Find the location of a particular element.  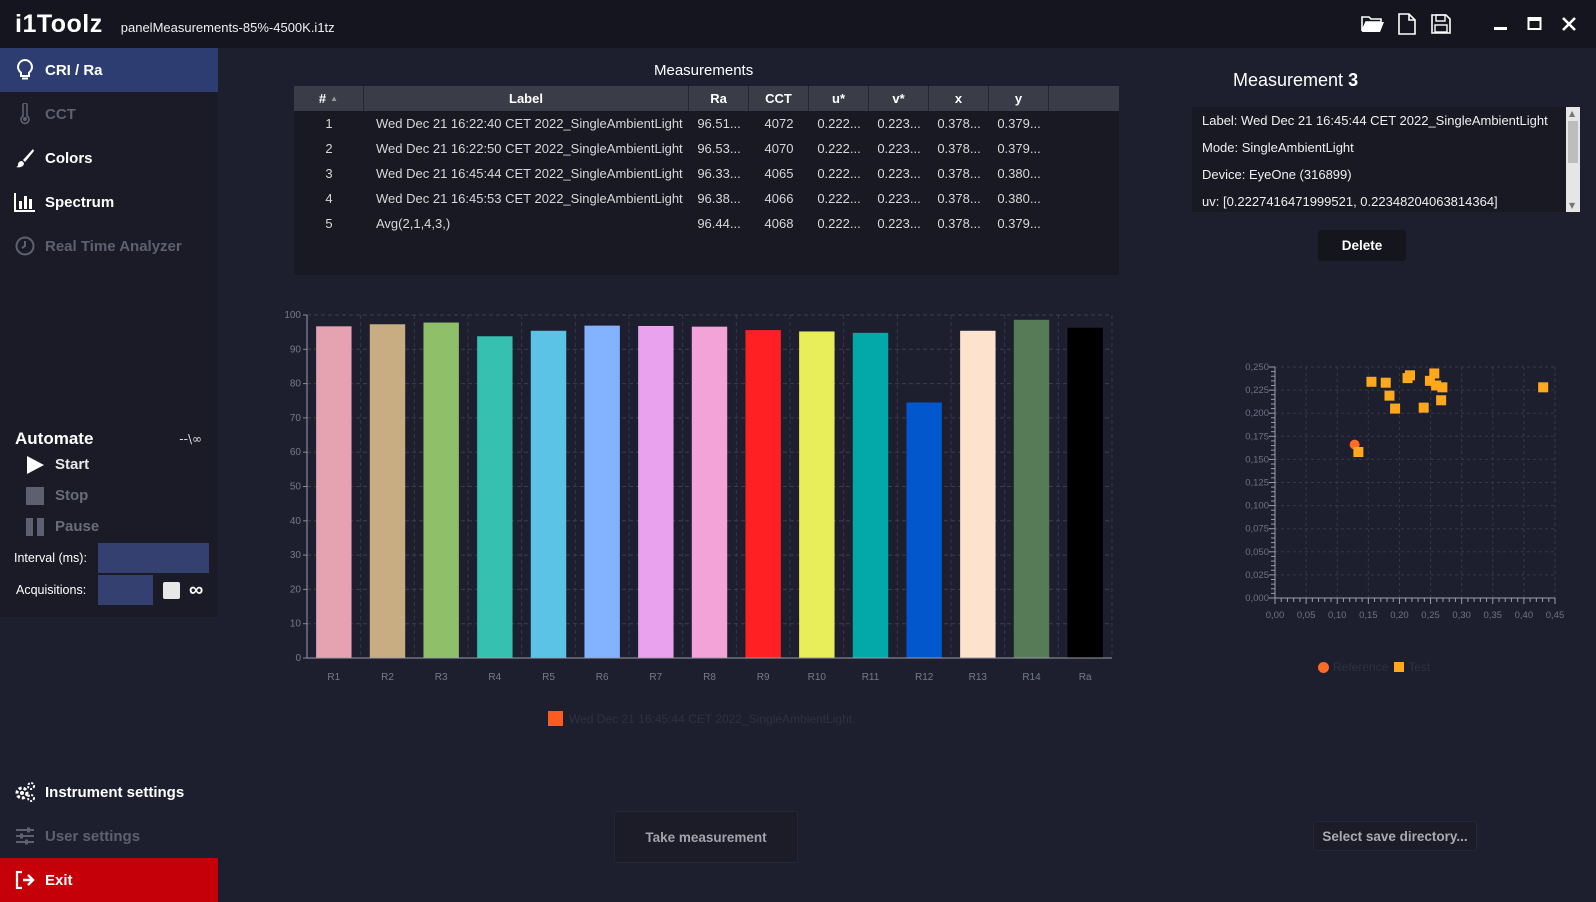

close-icon is located at coordinates (1569, 24).